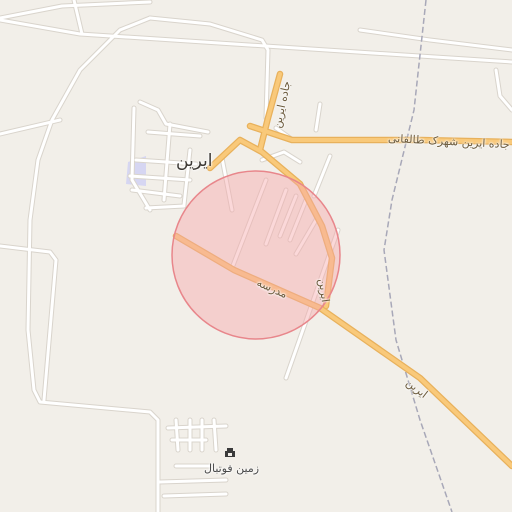  I want to click on location-highlight, so click(256, 255).